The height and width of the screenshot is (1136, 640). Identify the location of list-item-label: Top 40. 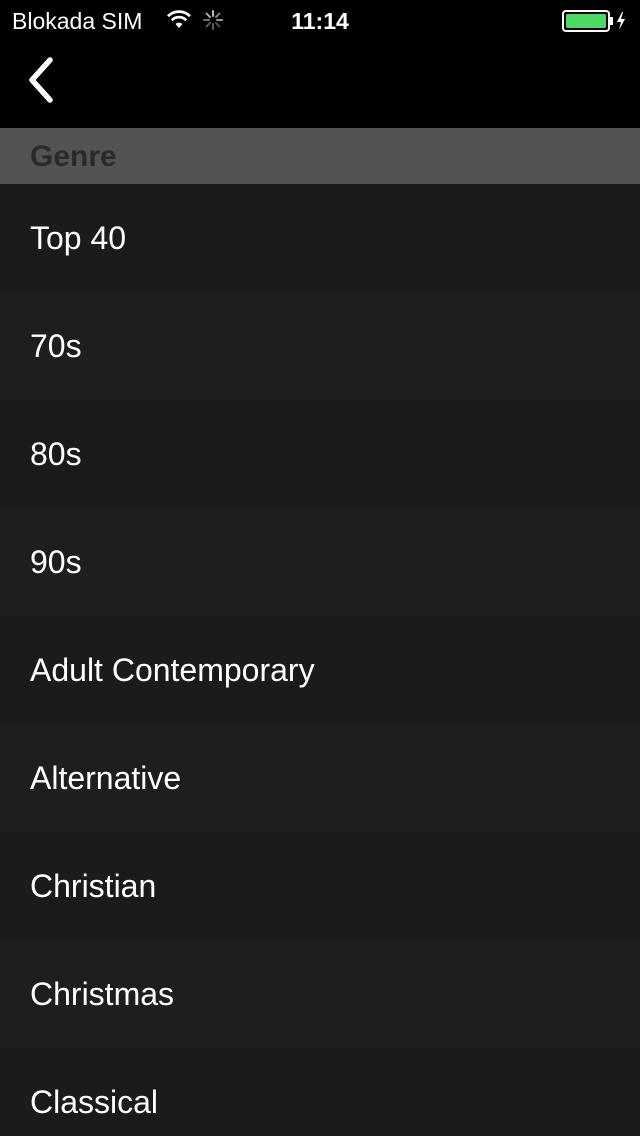
(78, 237).